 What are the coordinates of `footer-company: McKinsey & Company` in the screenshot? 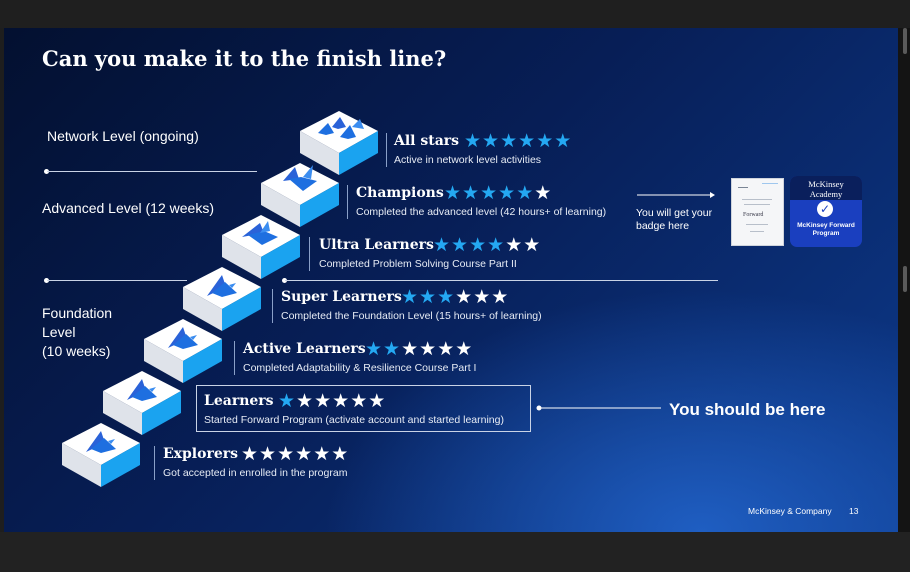 It's located at (790, 511).